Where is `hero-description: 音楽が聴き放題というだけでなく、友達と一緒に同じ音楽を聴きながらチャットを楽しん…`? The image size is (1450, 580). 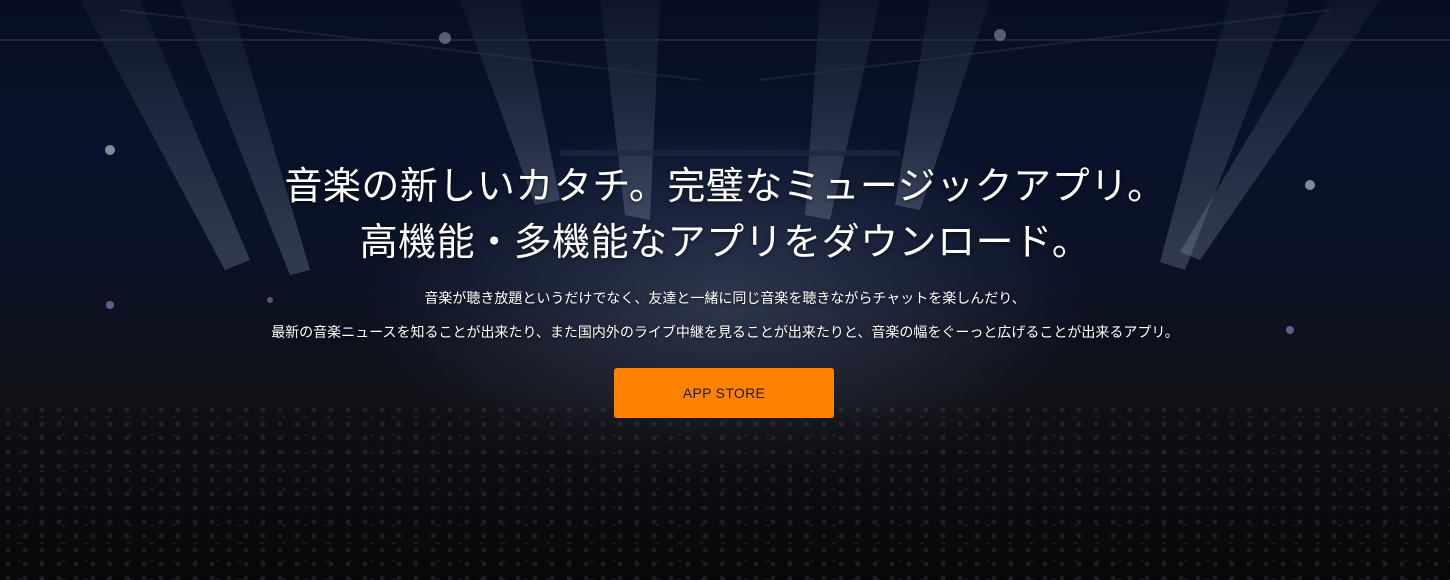
hero-description: 音楽が聴き放題というだけでなく、友達と一緒に同じ音楽を聴きながらチャットを楽しん… is located at coordinates (725, 316).